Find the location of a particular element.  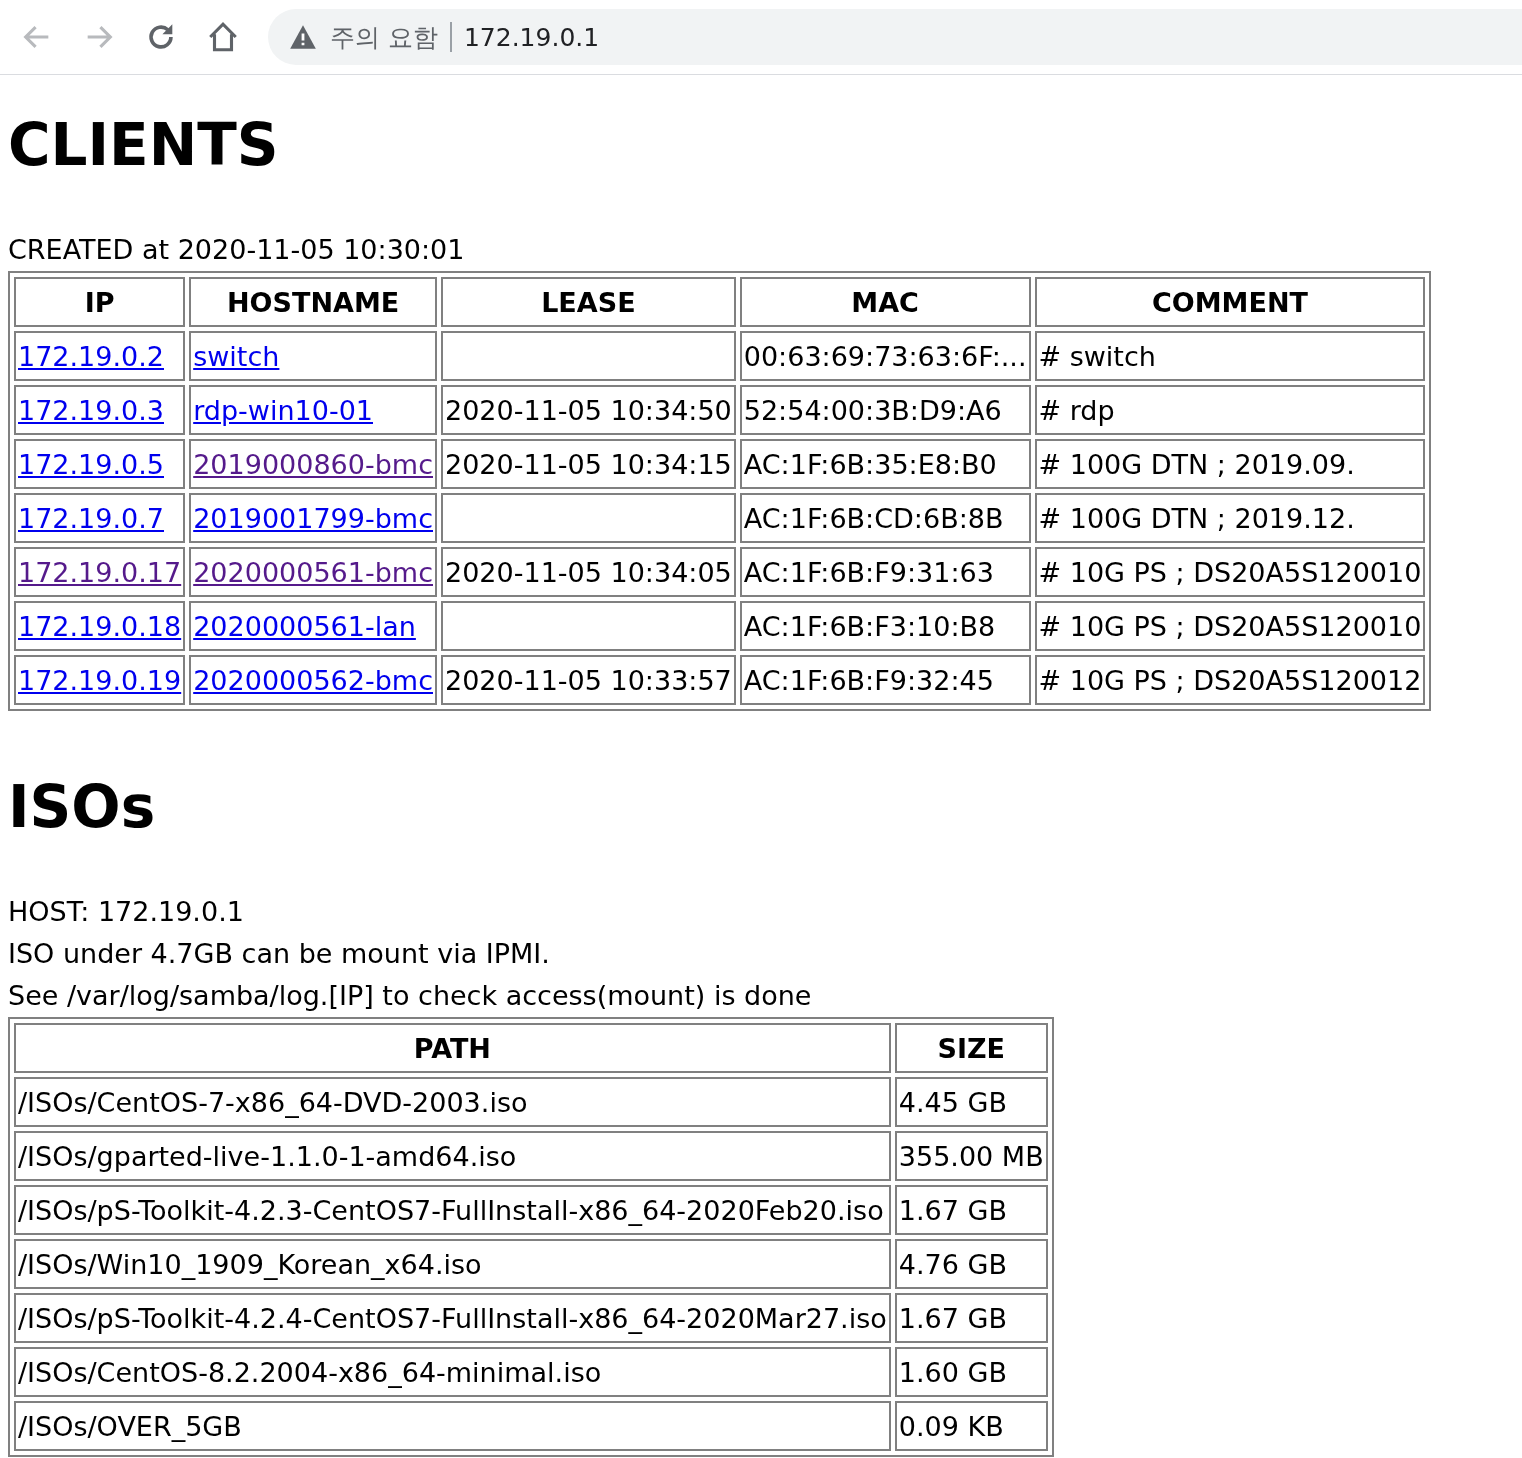

table-cell: /ISOs/OVER_5GB is located at coordinates (452, 1426).